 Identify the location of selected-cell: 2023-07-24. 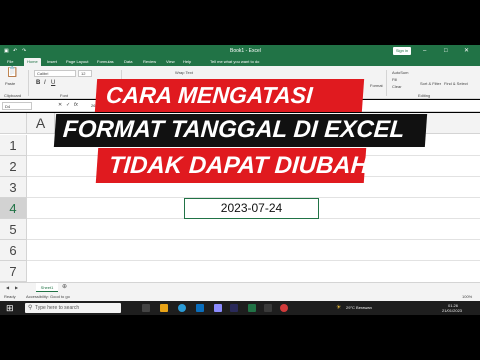
(251, 208).